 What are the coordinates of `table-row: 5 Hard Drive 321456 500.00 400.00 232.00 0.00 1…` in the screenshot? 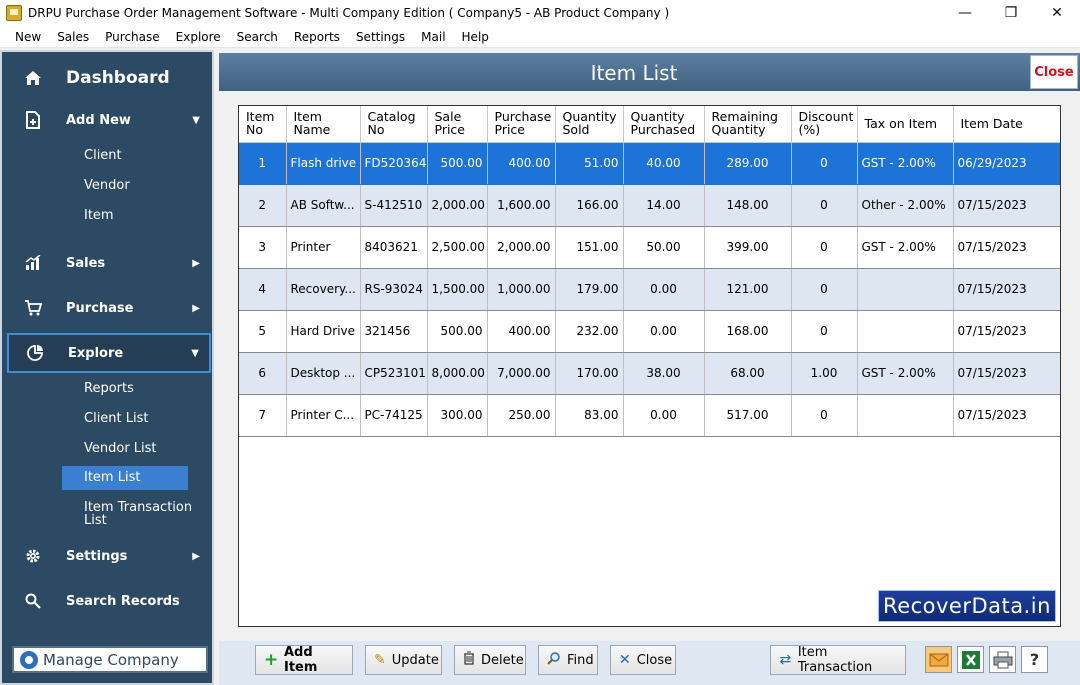 It's located at (649, 331).